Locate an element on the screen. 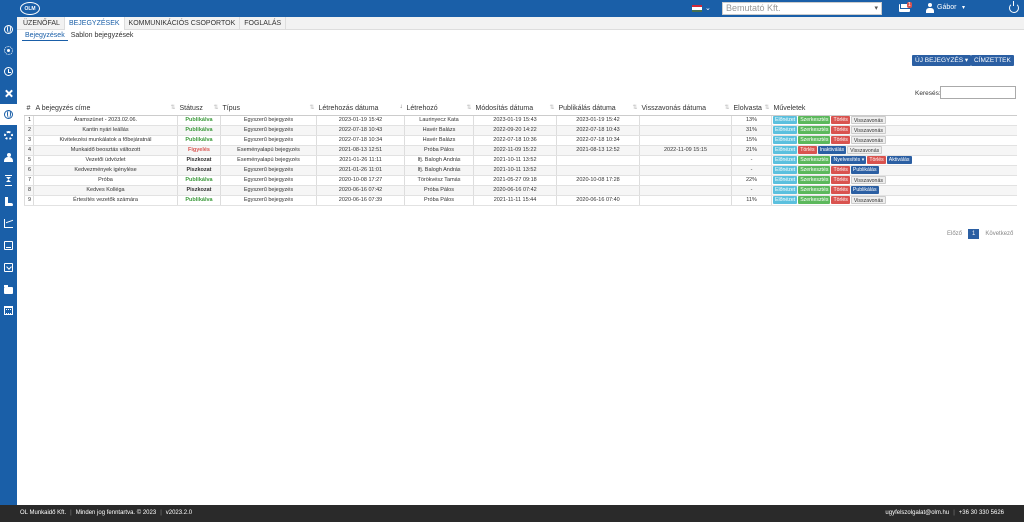  company-select: Bemutató Kft. ▾ is located at coordinates (802, 8).